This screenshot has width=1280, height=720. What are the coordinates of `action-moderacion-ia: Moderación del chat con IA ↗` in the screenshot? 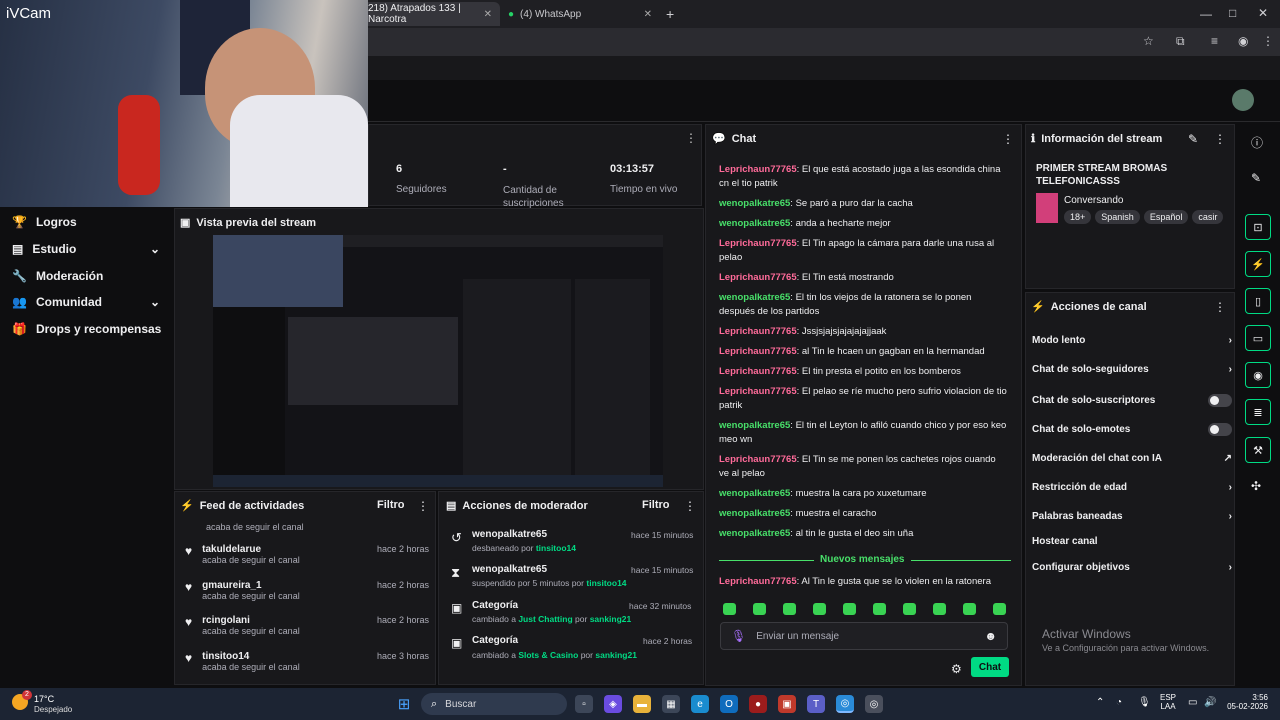 It's located at (1132, 458).